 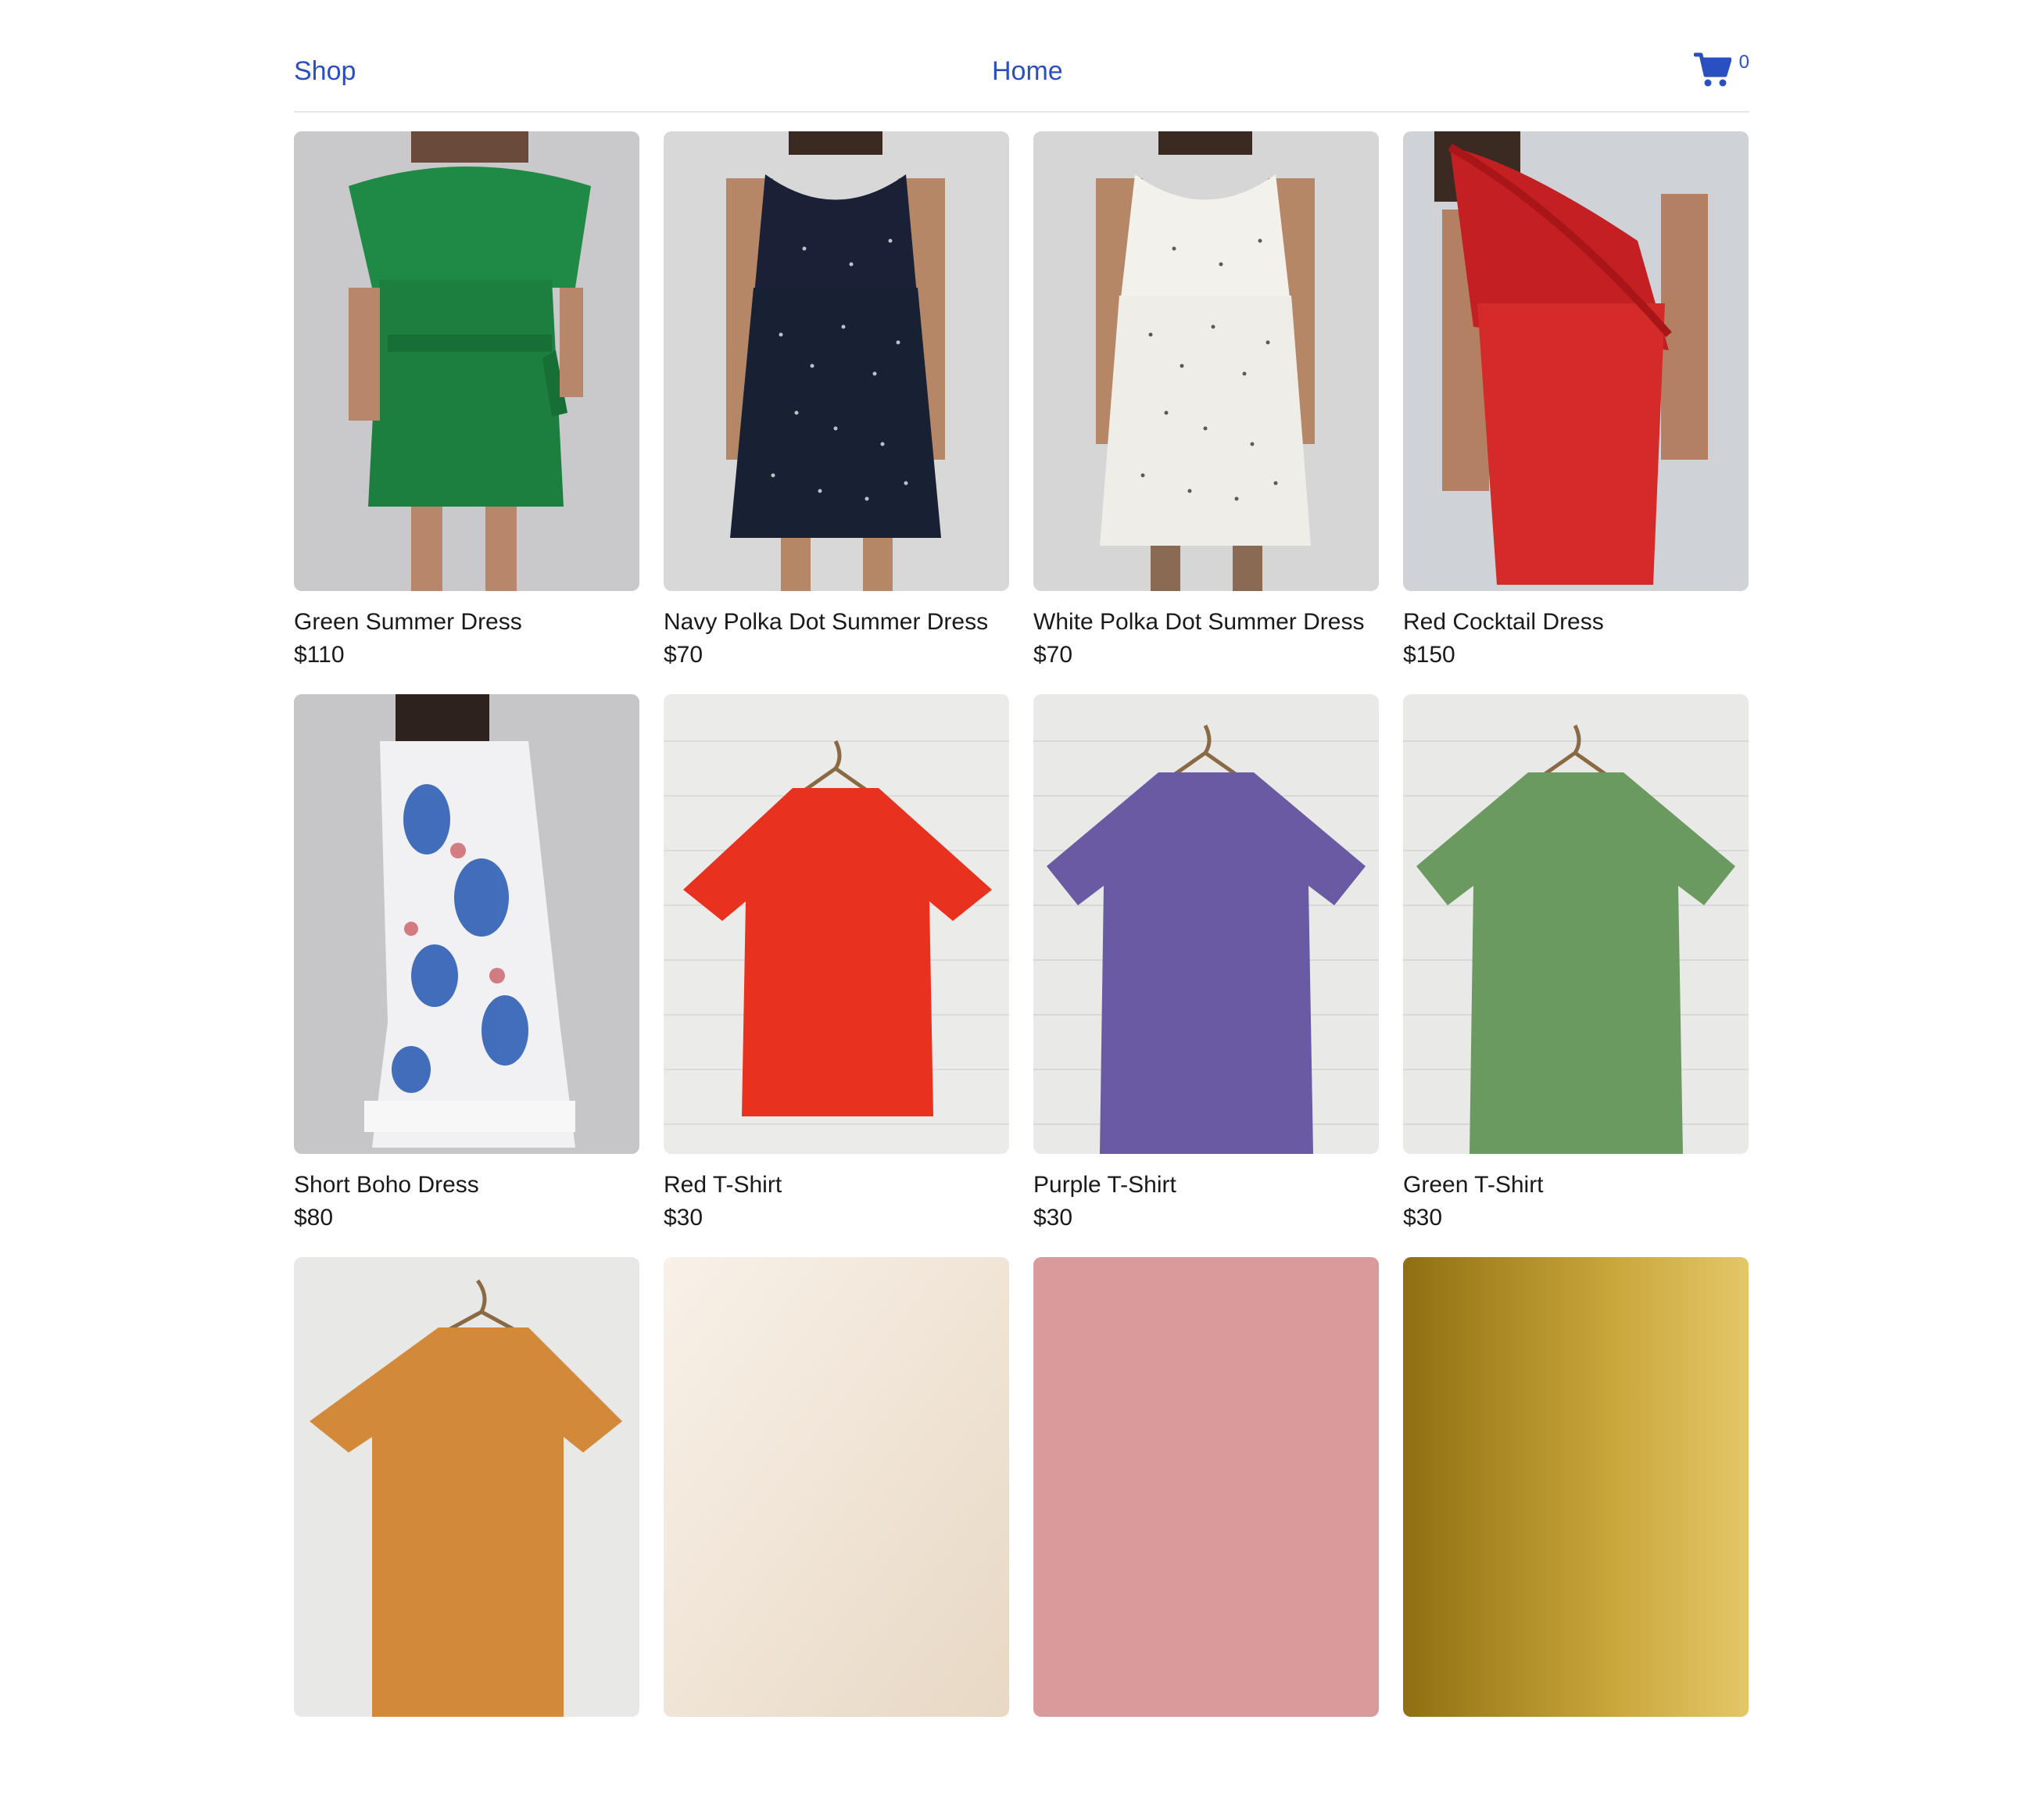 I want to click on product-card: Green T-Shirt $30, so click(x=1576, y=975).